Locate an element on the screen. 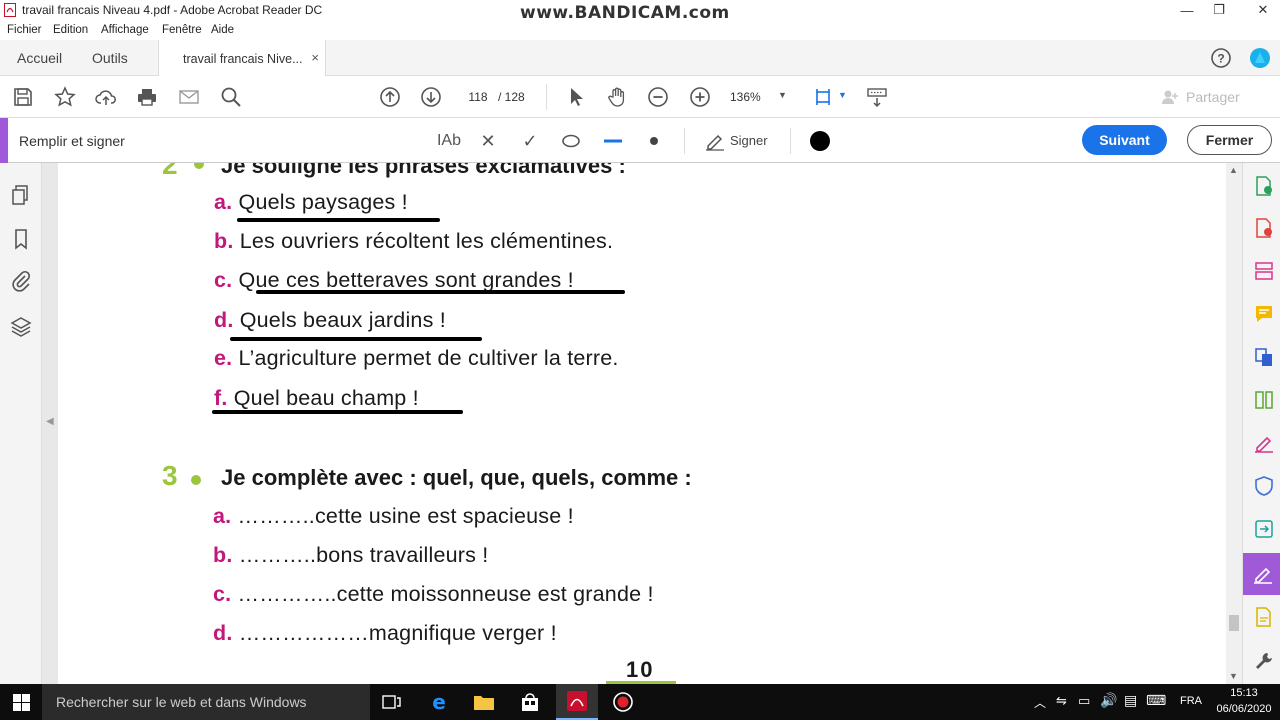 The image size is (1280, 720). menu-fenetre: Fenêtre is located at coordinates (182, 30).